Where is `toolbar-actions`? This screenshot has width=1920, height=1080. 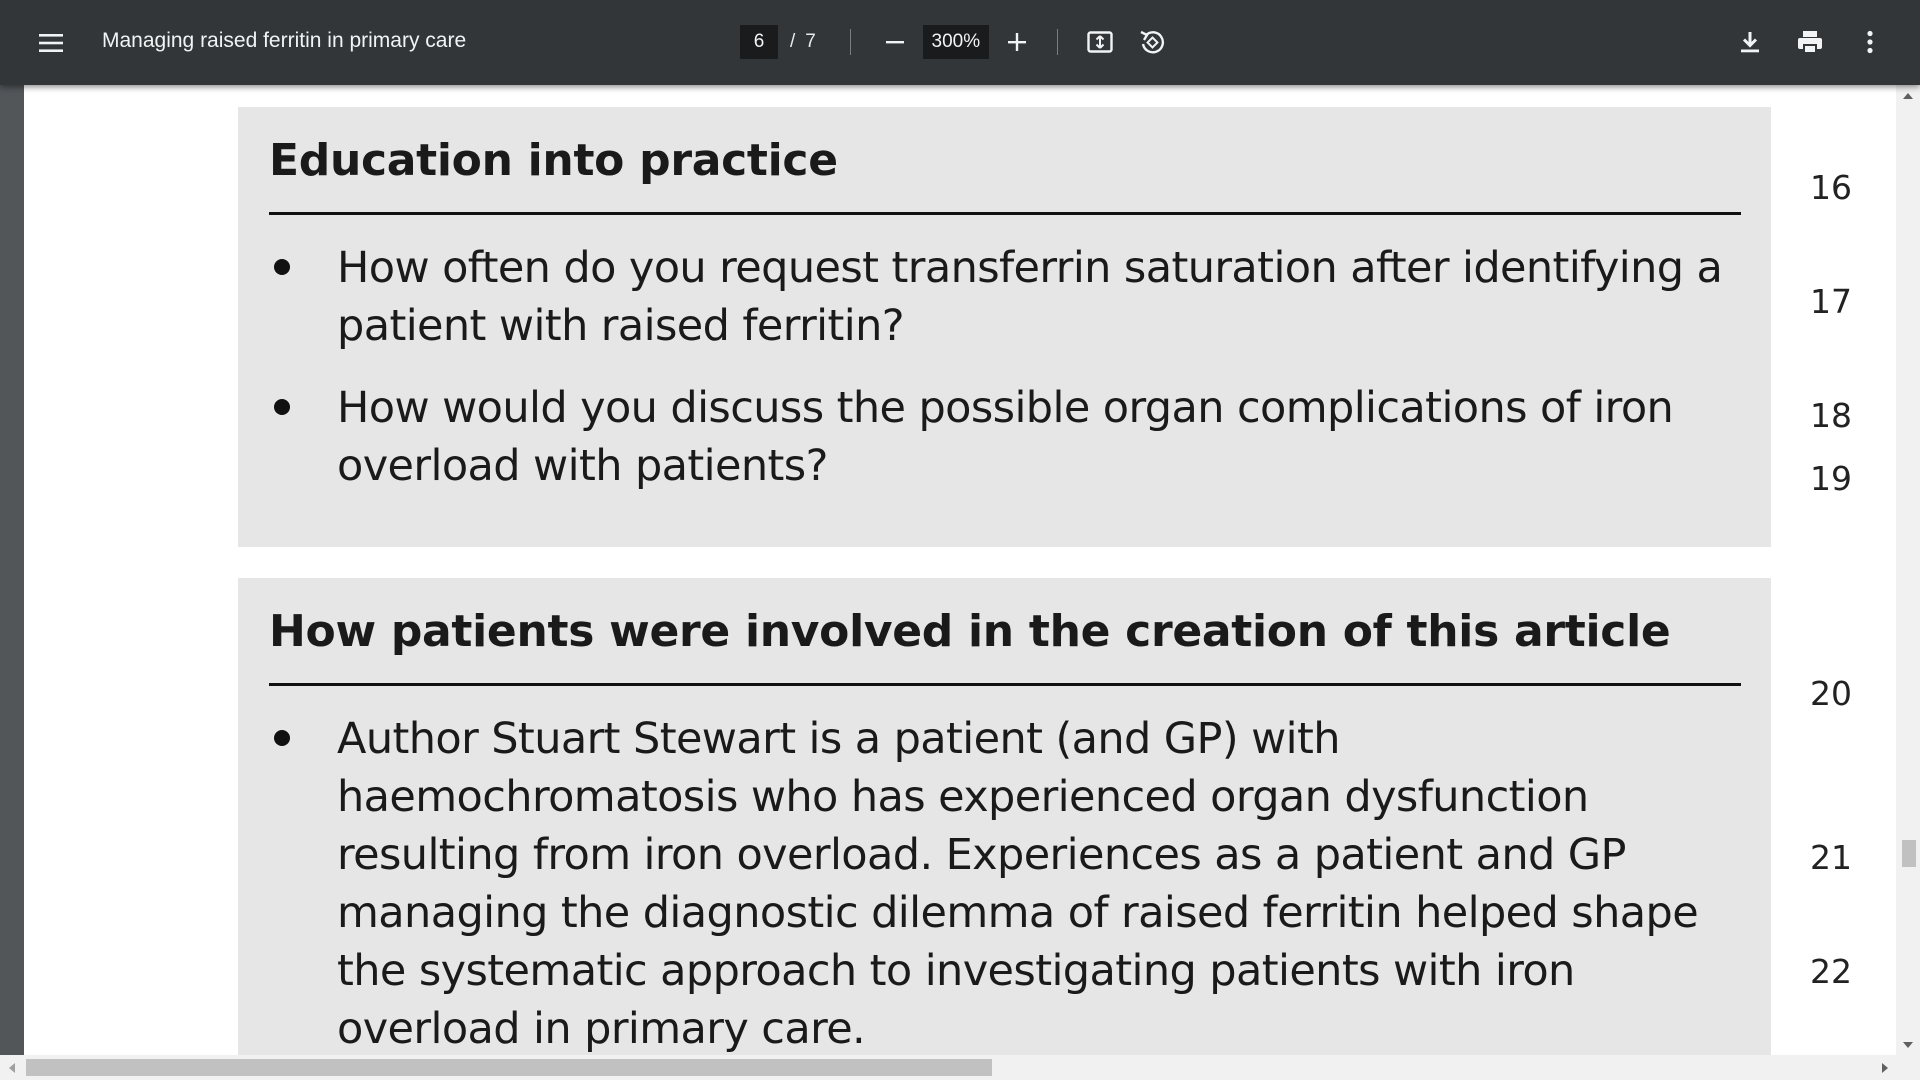 toolbar-actions is located at coordinates (1810, 42).